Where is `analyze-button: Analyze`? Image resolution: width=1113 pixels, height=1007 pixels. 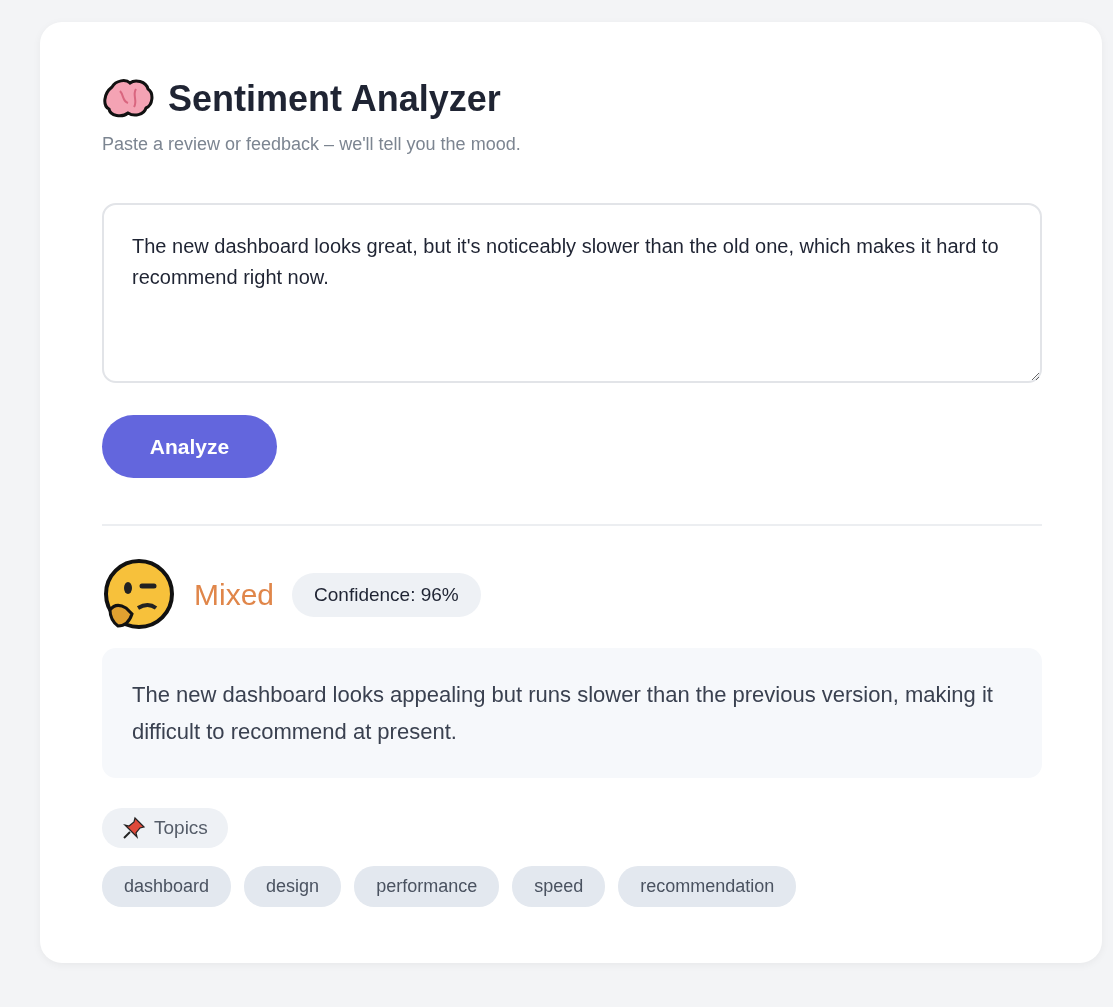 analyze-button: Analyze is located at coordinates (189, 446).